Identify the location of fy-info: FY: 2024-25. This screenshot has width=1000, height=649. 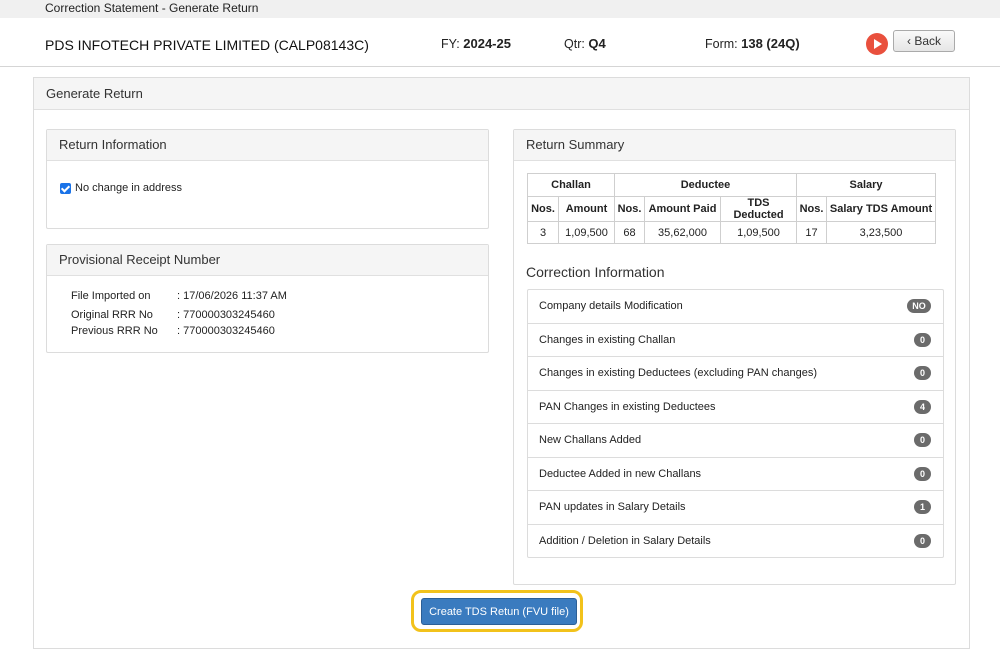
(476, 43).